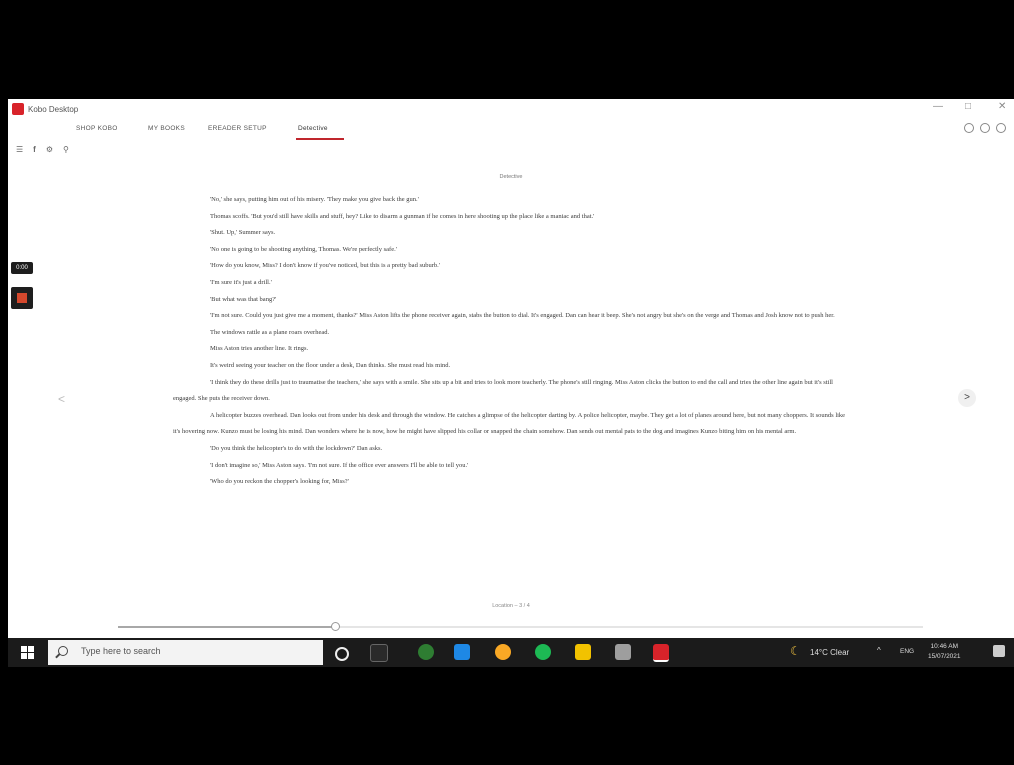 The height and width of the screenshot is (765, 1014). Describe the element at coordinates (623, 652) in the screenshot. I see `snipping-tool-icon` at that location.